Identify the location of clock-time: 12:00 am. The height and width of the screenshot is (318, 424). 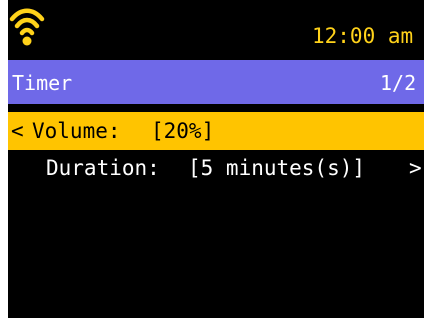
(363, 36).